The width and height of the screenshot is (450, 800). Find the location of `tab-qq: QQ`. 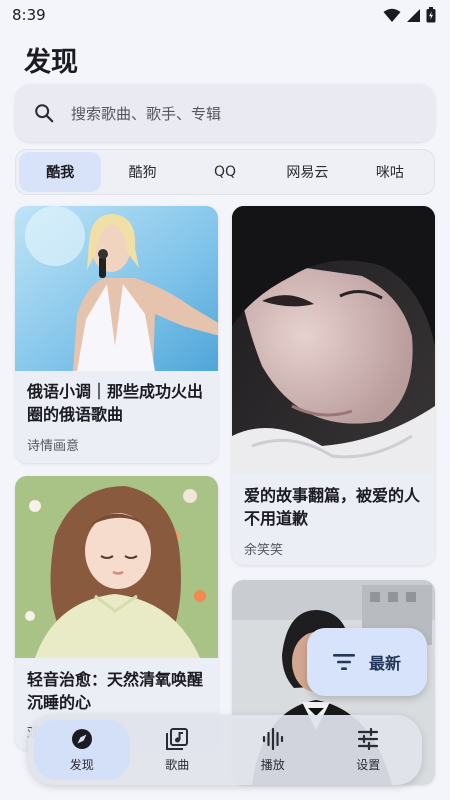

tab-qq: QQ is located at coordinates (225, 172).